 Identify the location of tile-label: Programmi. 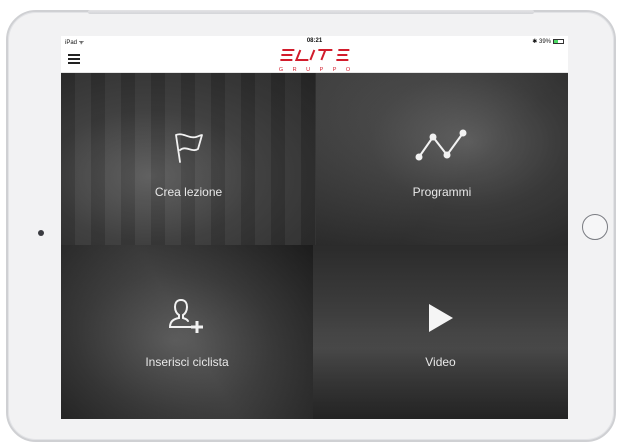
(442, 192).